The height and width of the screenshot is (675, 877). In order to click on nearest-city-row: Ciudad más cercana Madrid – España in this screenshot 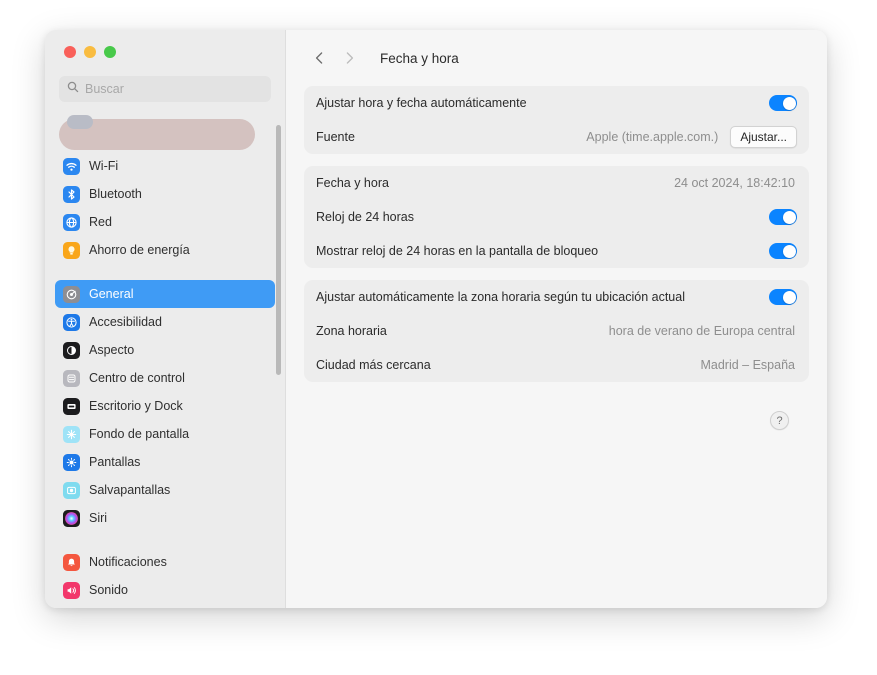, I will do `click(556, 365)`.